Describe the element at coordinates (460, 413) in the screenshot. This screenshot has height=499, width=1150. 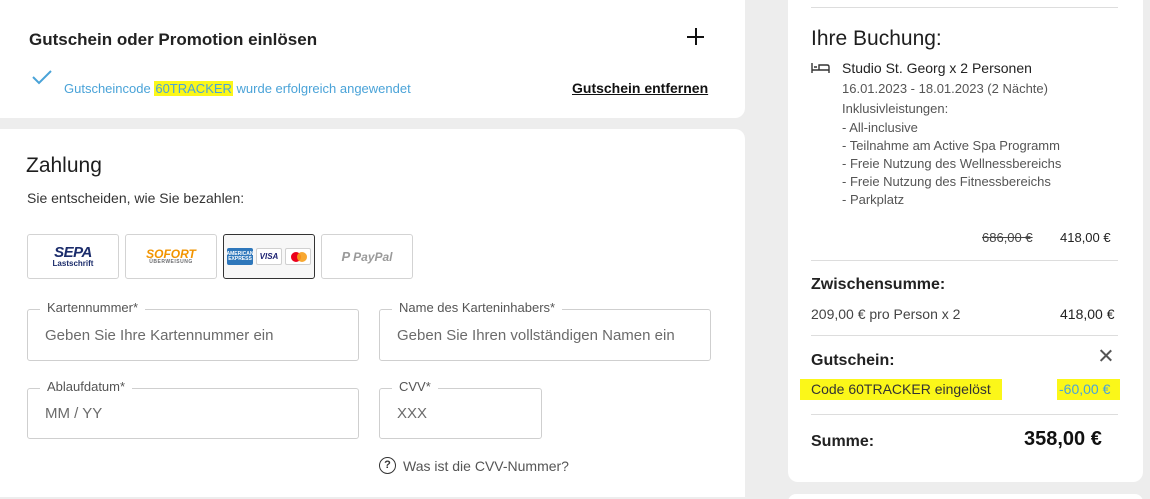
I see `cvv-input` at that location.